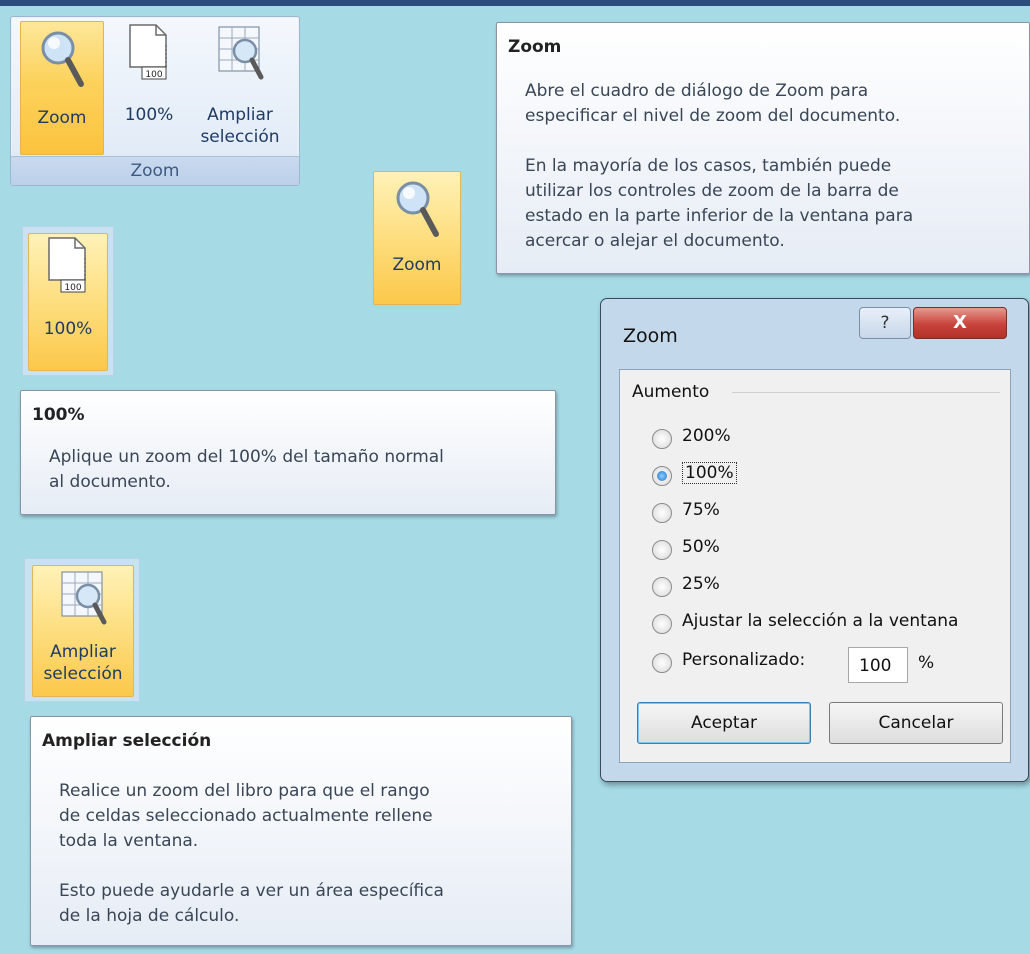 Image resolution: width=1030 pixels, height=954 pixels. I want to click on hundred-button: 100 100%, so click(68, 302).